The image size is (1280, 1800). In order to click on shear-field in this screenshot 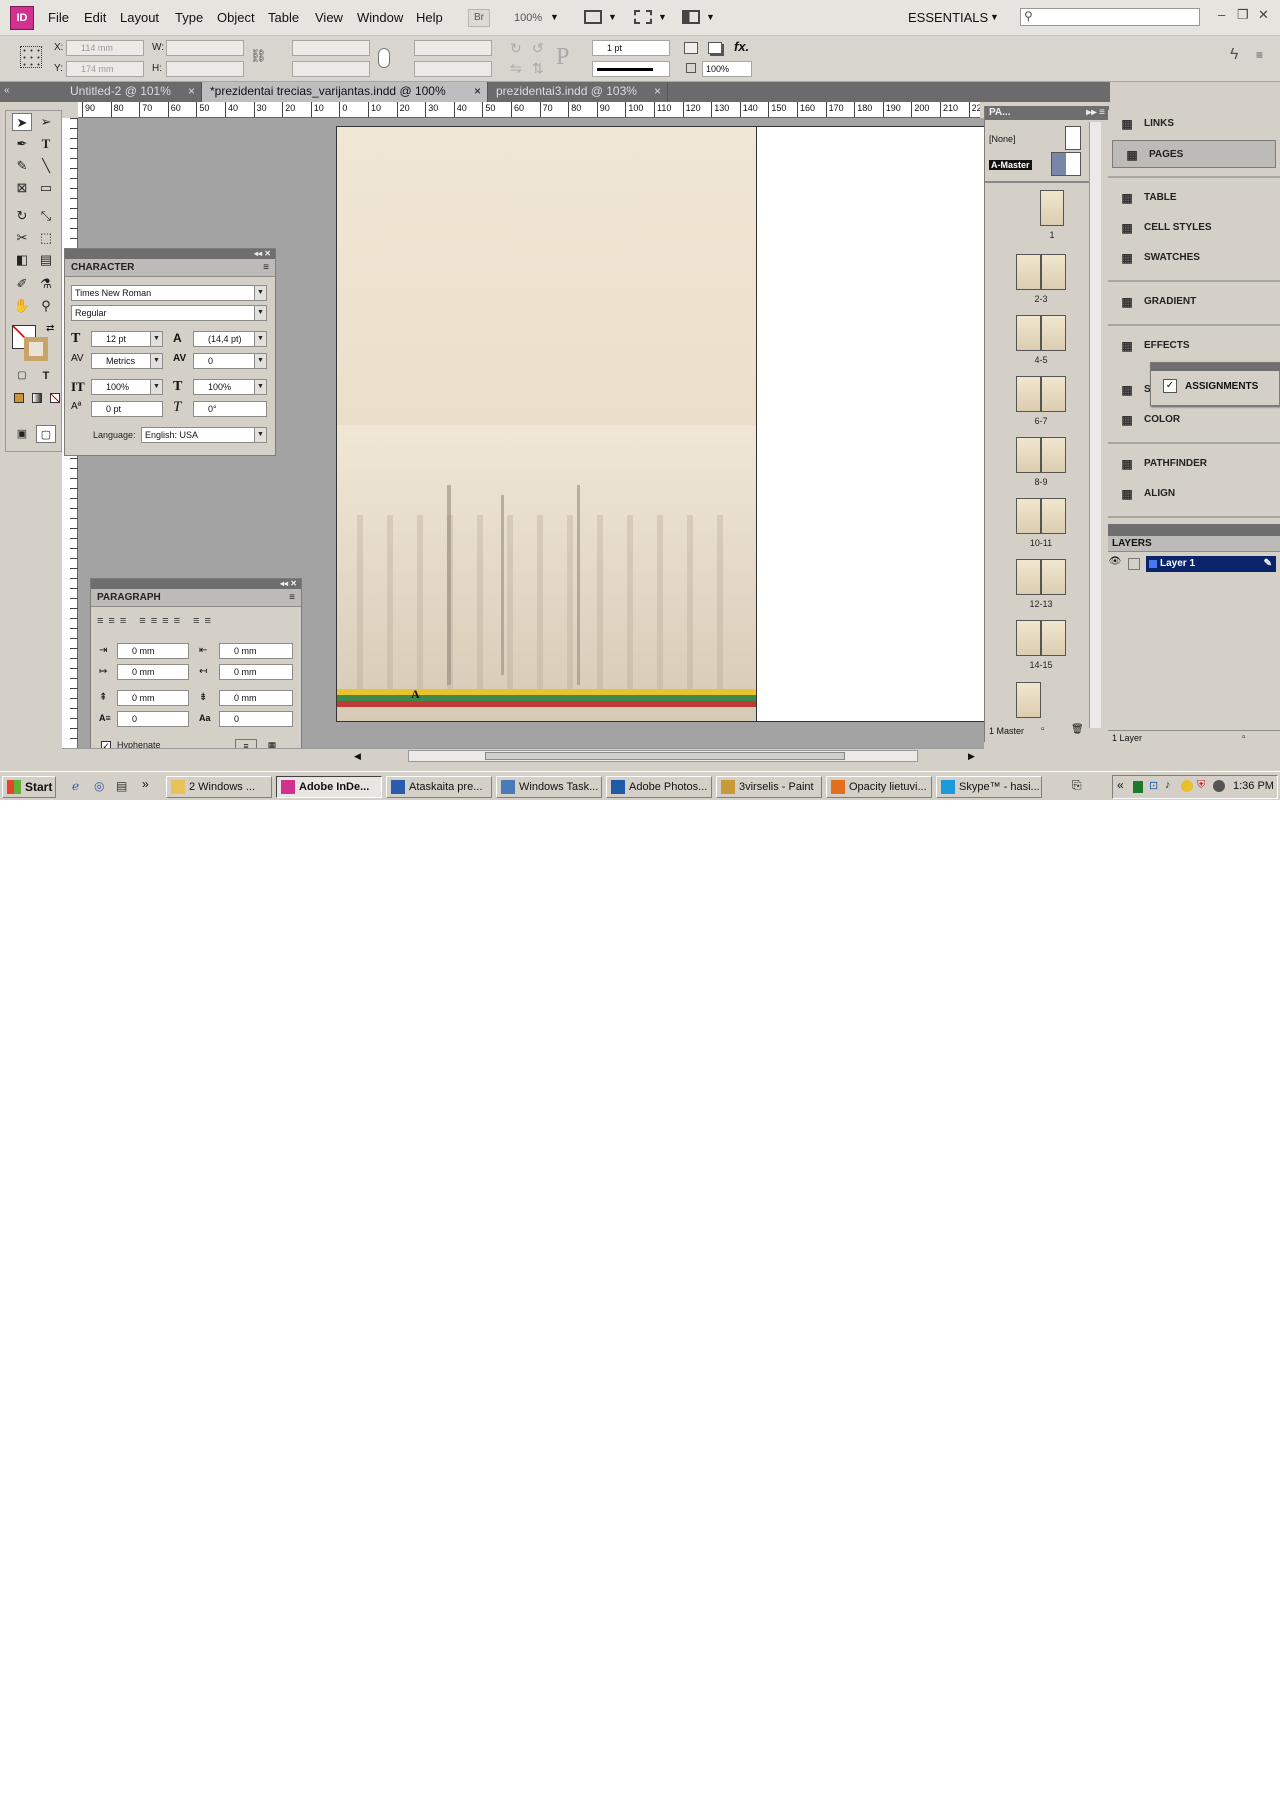, I will do `click(453, 69)`.